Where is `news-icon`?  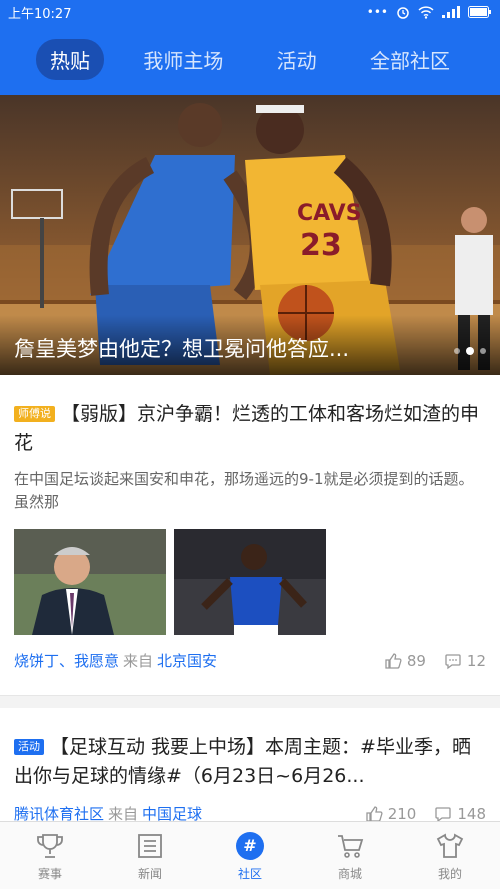 news-icon is located at coordinates (150, 846).